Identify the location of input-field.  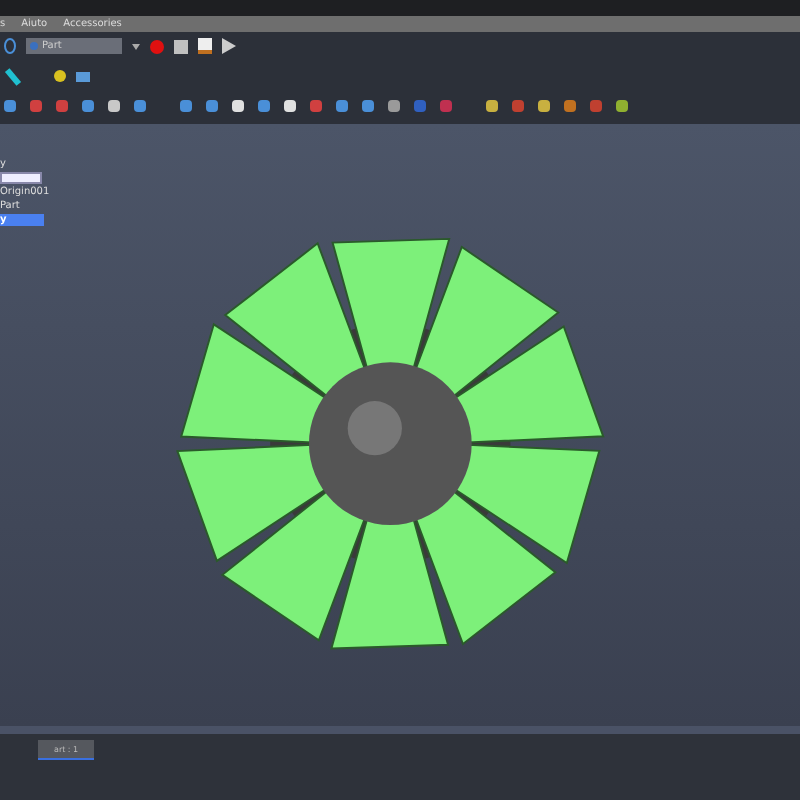
(21, 178).